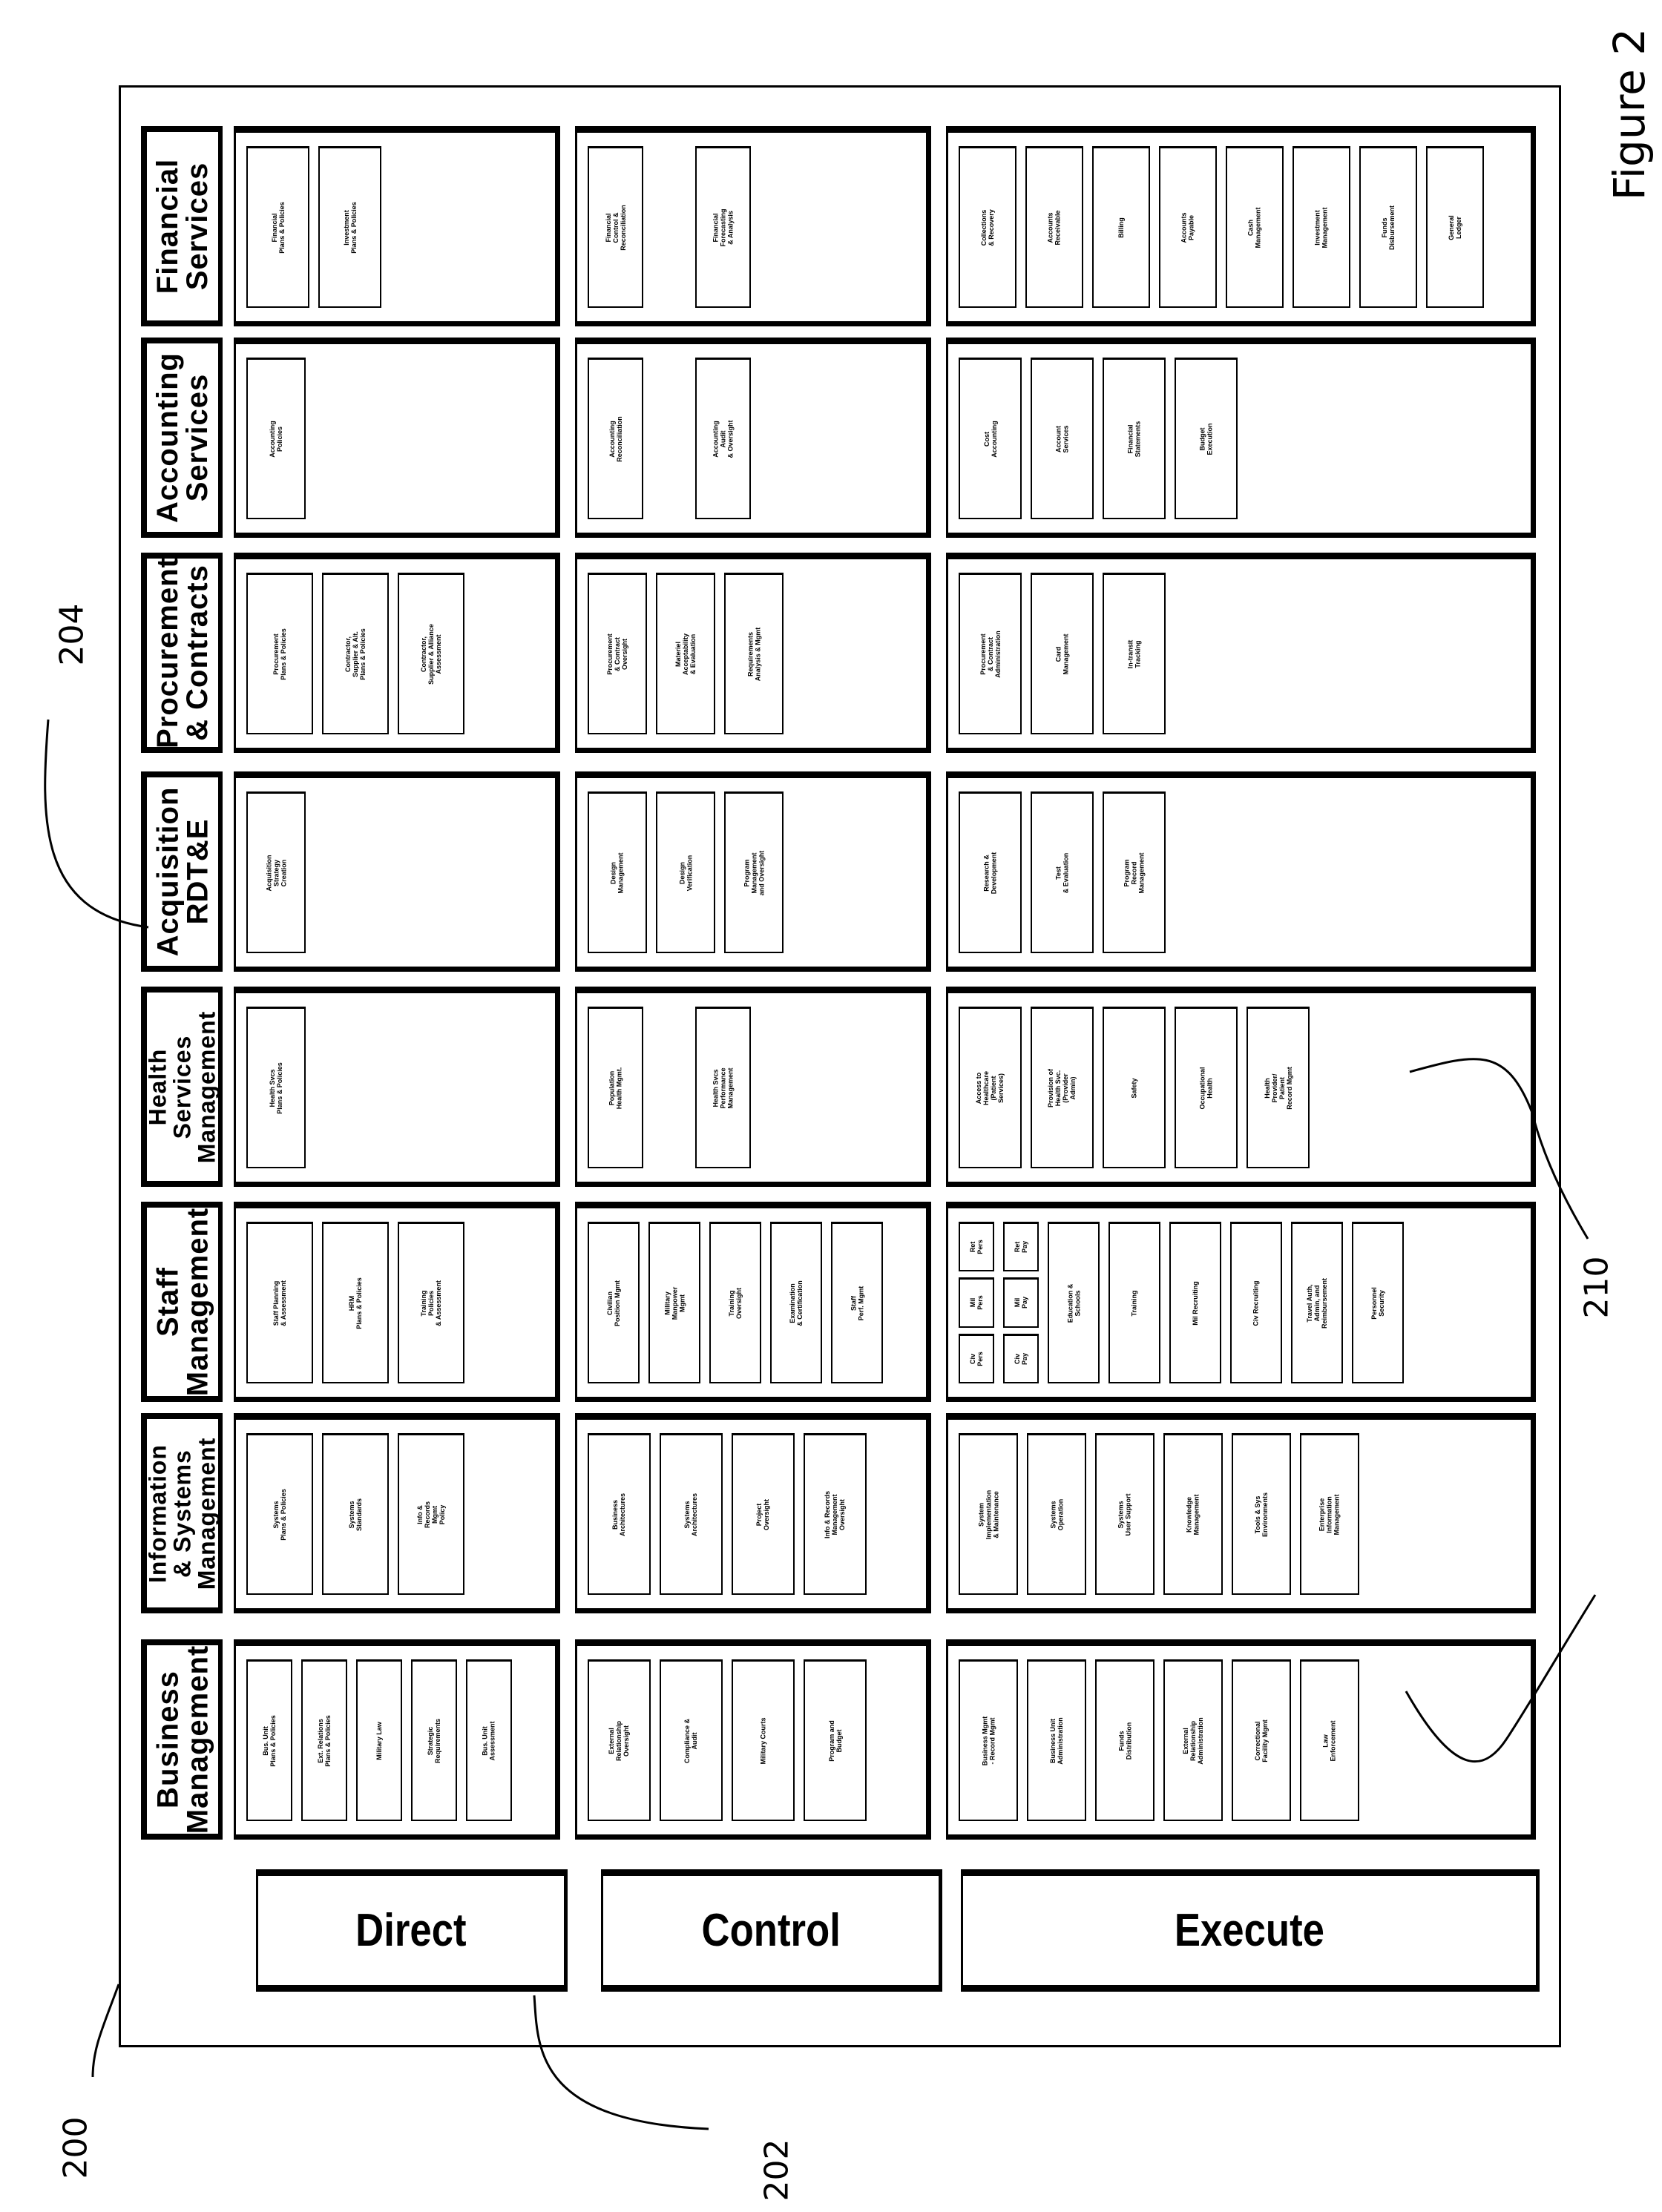  I want to click on function-box: Requirements Analysis & Mgmt, so click(754, 654).